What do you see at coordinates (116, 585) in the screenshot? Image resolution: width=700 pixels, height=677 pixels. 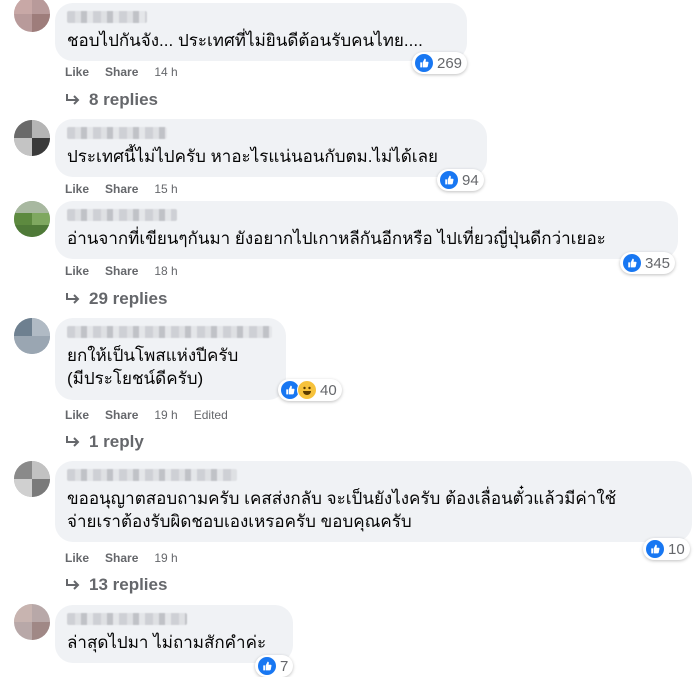 I see `view-replies-button: 13 replies` at bounding box center [116, 585].